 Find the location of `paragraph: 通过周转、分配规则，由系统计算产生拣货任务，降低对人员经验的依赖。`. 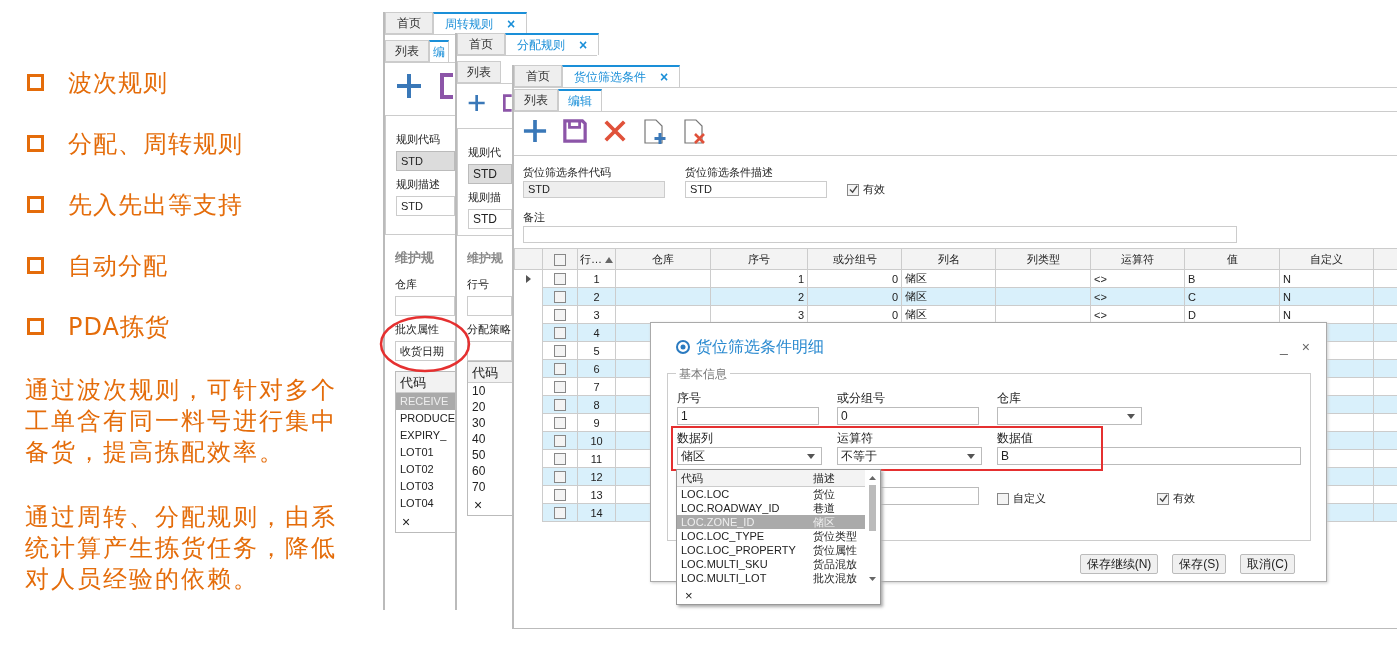

paragraph: 通过周转、分配规则，由系统计算产生拣货任务，降低对人员经验的依赖。 is located at coordinates (181, 548).